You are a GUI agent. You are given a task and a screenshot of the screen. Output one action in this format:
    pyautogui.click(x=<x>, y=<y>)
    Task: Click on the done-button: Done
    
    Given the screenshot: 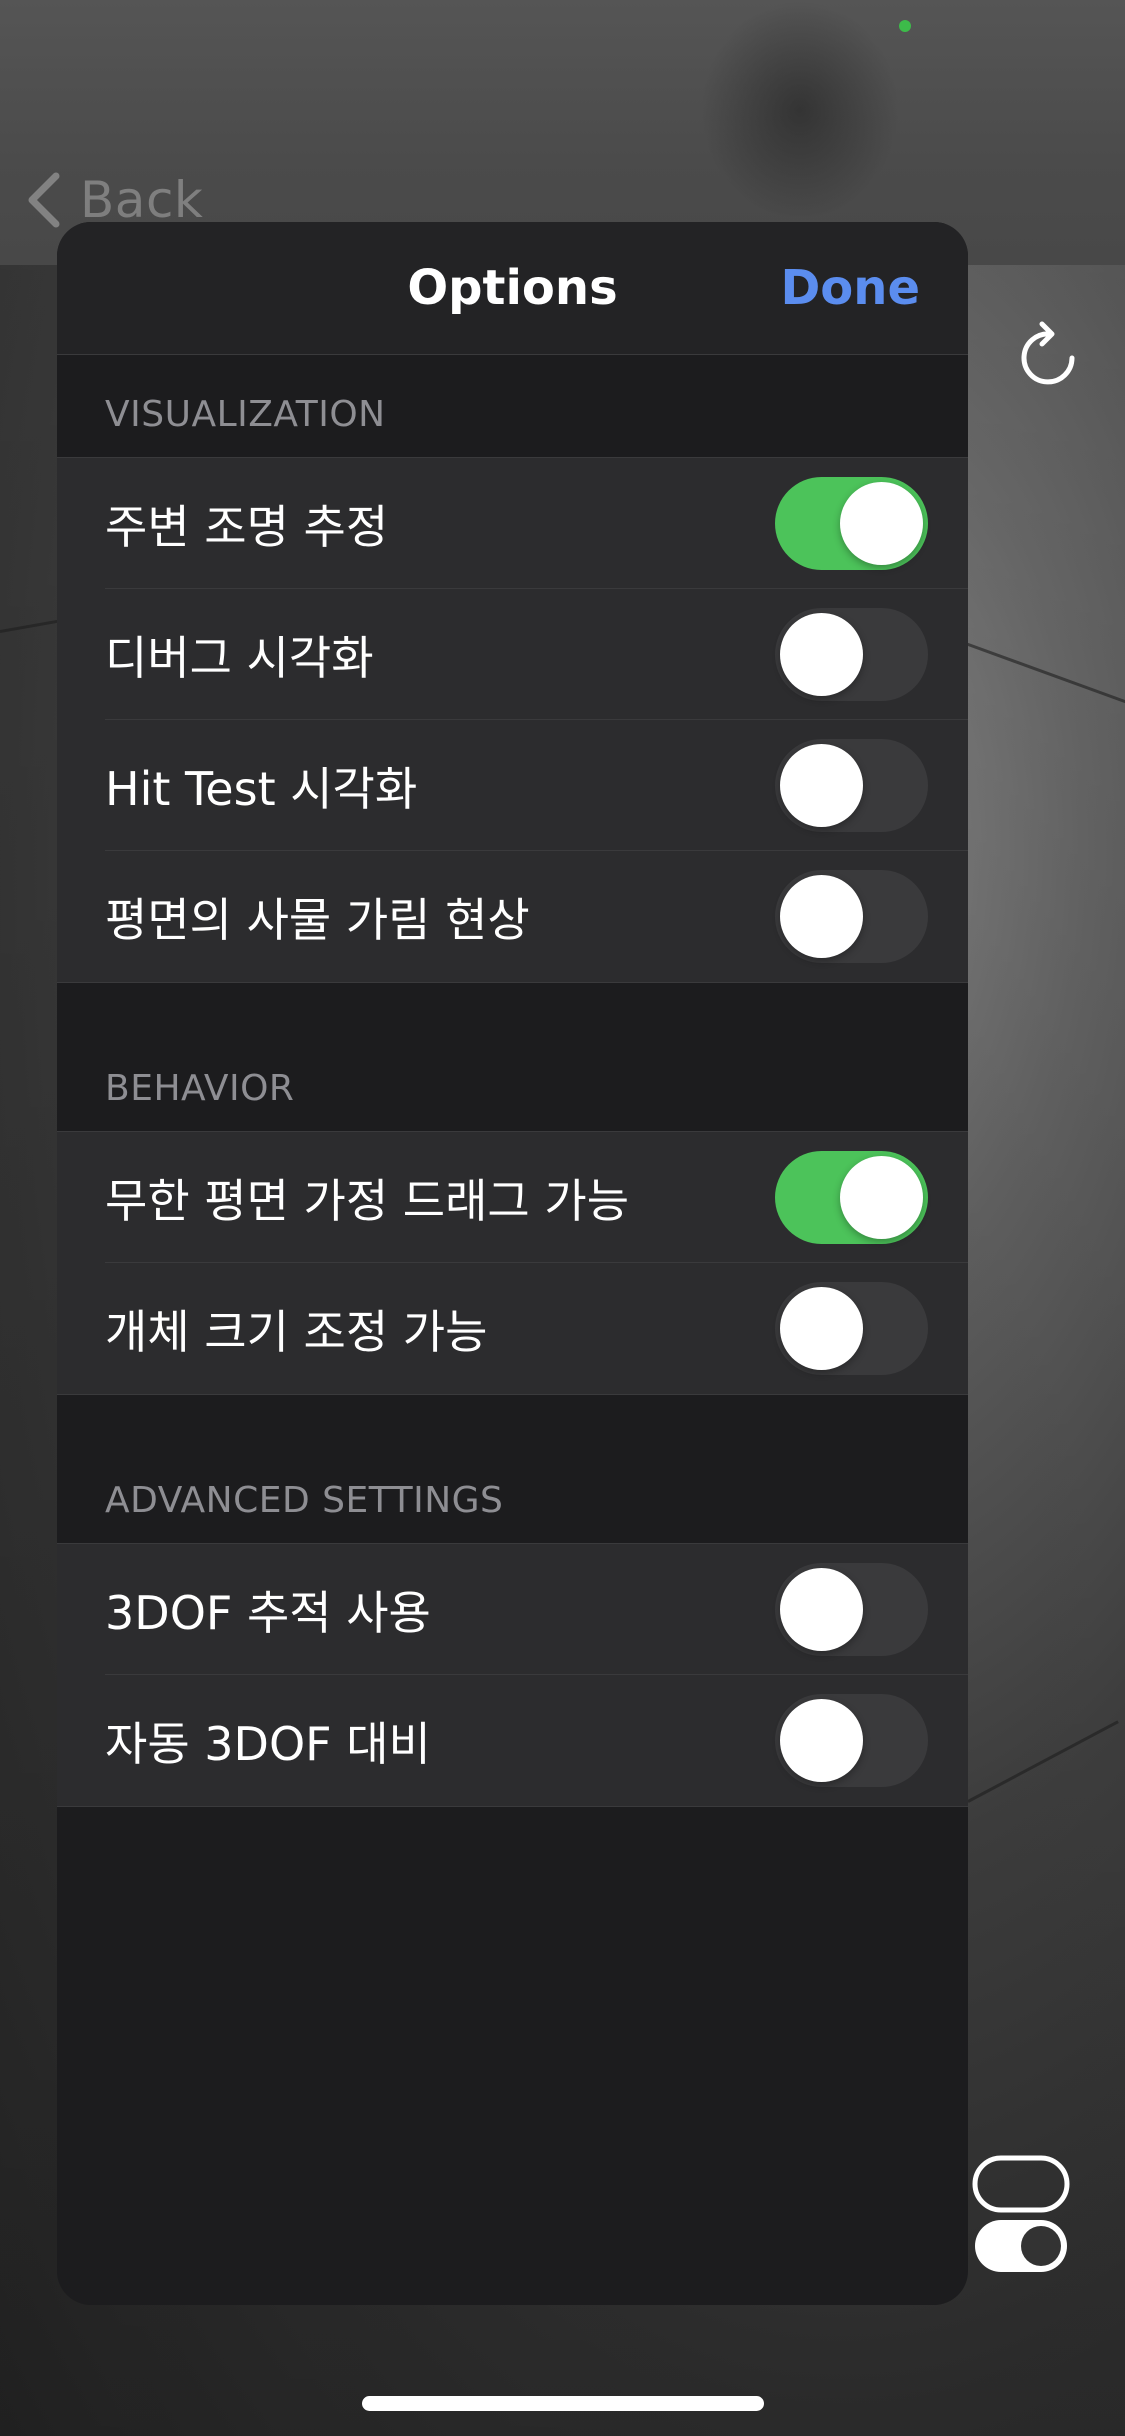 What is the action you would take?
    pyautogui.click(x=850, y=288)
    